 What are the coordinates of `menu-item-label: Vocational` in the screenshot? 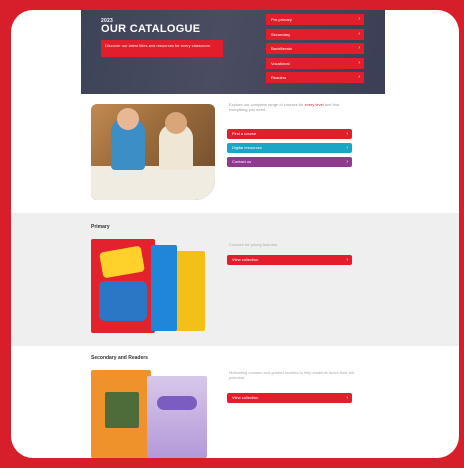 It's located at (280, 63).